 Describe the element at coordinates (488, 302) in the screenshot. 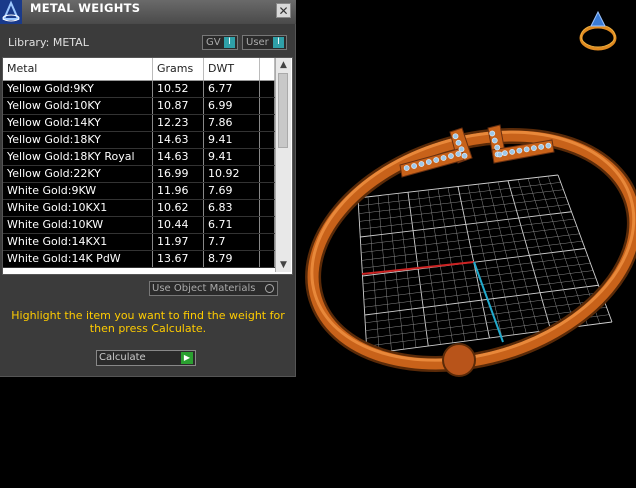

I see `y-axis-line` at that location.